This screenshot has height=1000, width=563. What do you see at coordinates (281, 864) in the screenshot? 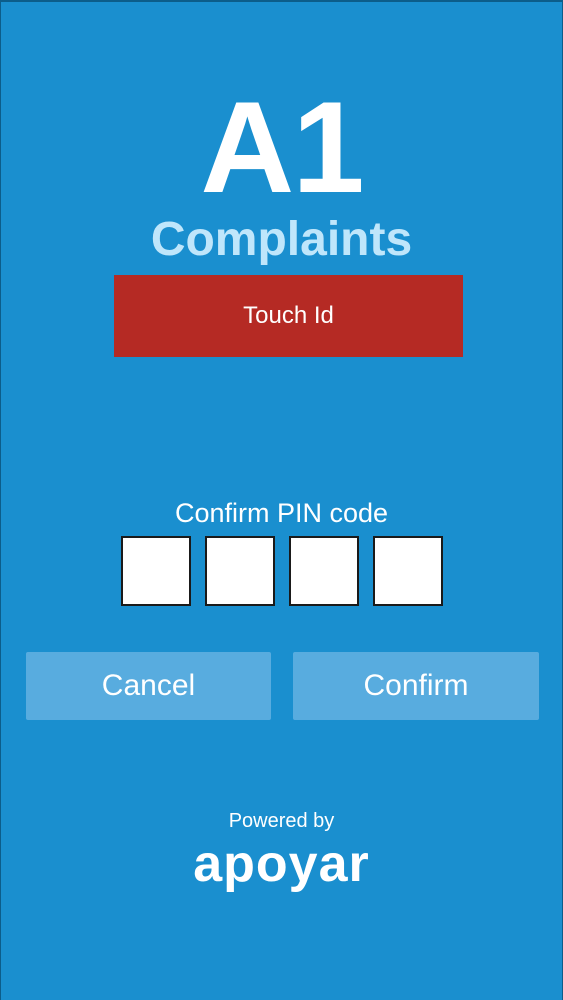
I see `apoyar-logo: apoyar` at bounding box center [281, 864].